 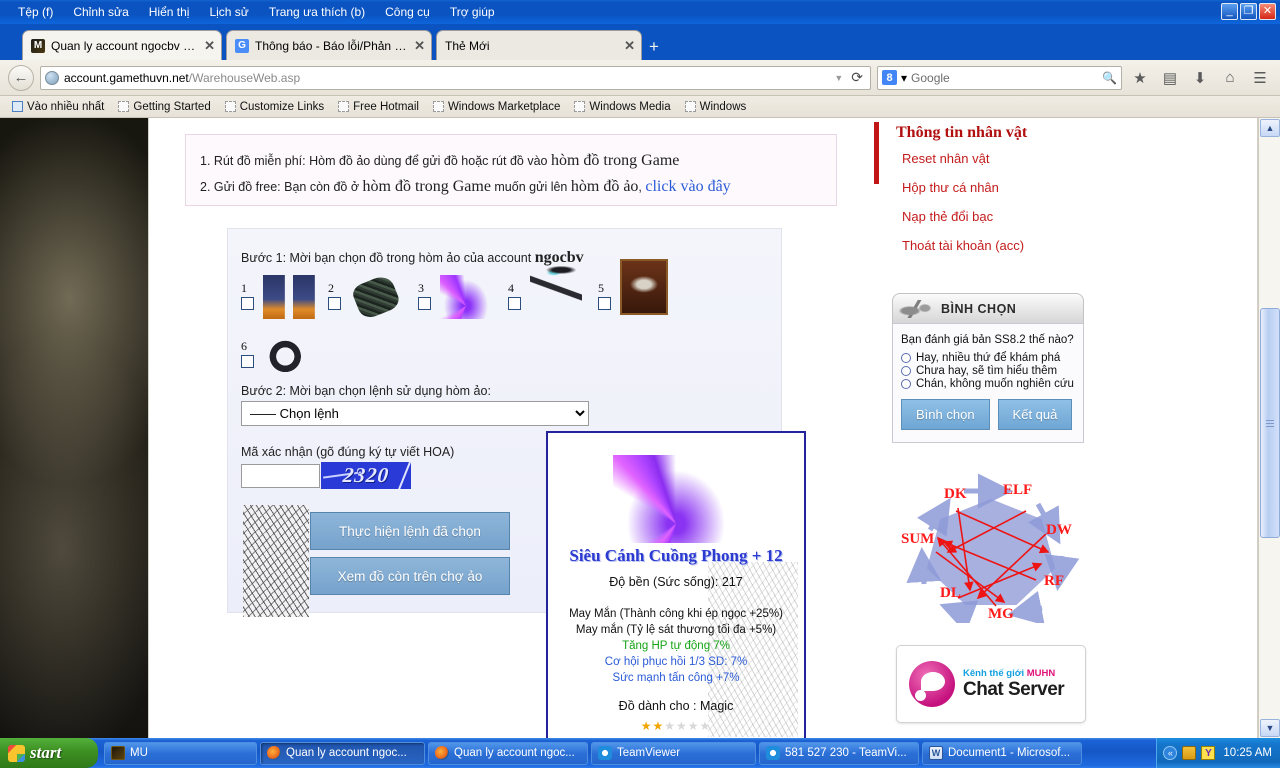 What do you see at coordinates (1270, 128) in the screenshot?
I see `scroll-up-button: ▲` at bounding box center [1270, 128].